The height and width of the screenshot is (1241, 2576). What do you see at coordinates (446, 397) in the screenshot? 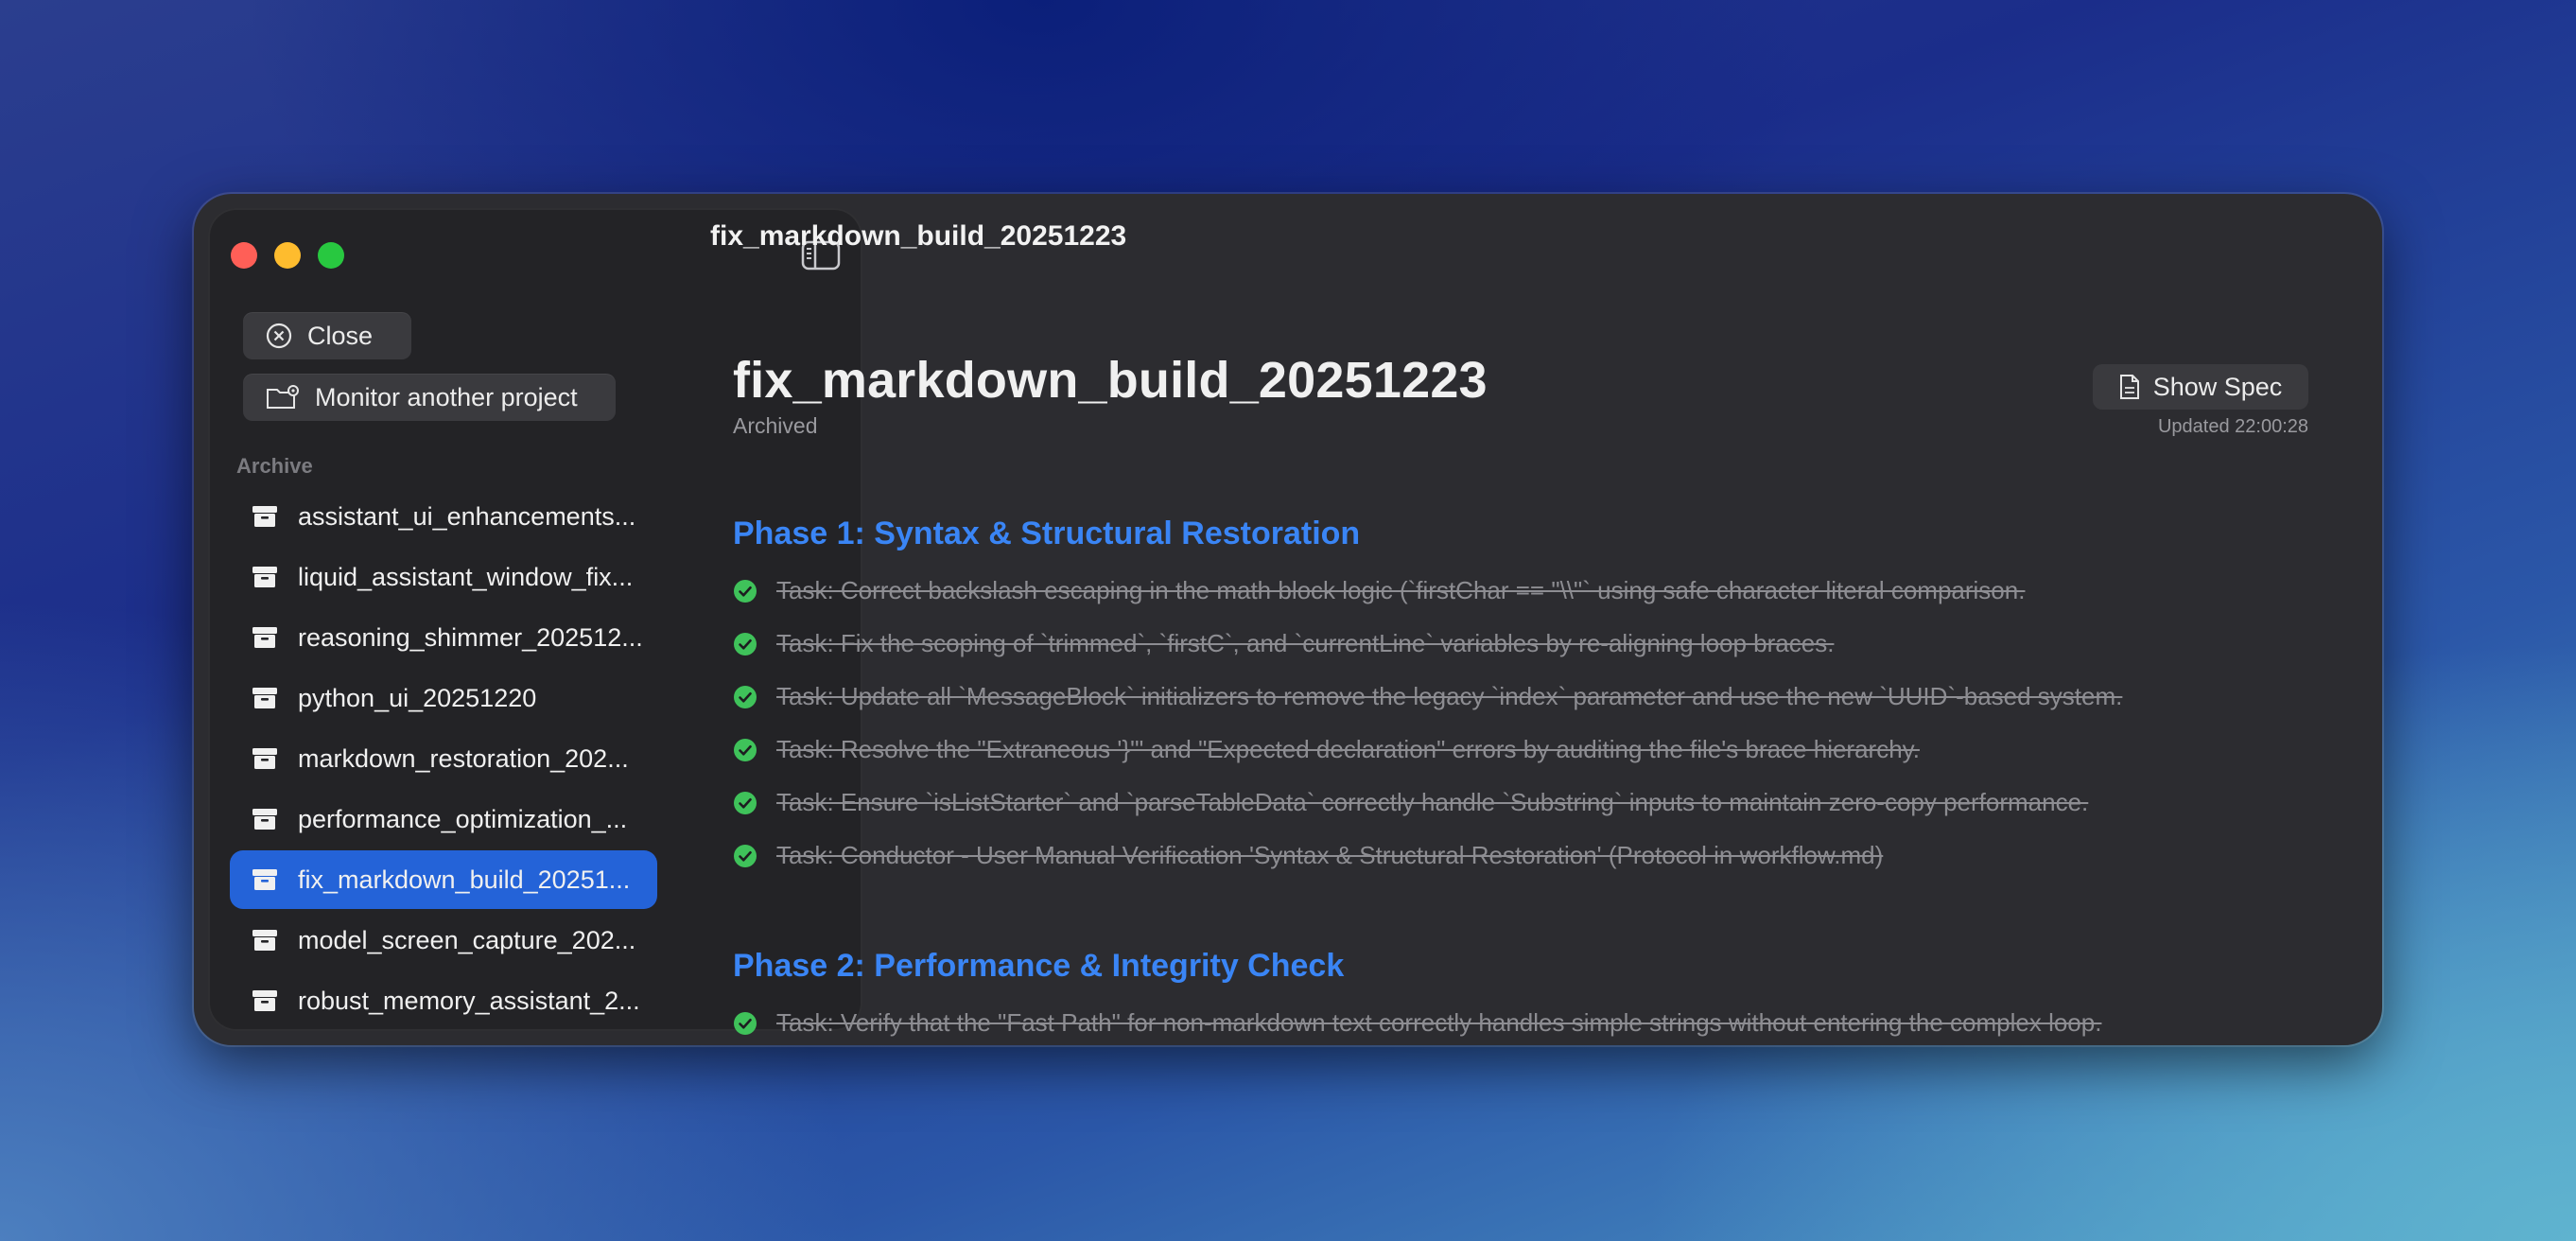
I see `monitor-button-label: Monitor another project` at bounding box center [446, 397].